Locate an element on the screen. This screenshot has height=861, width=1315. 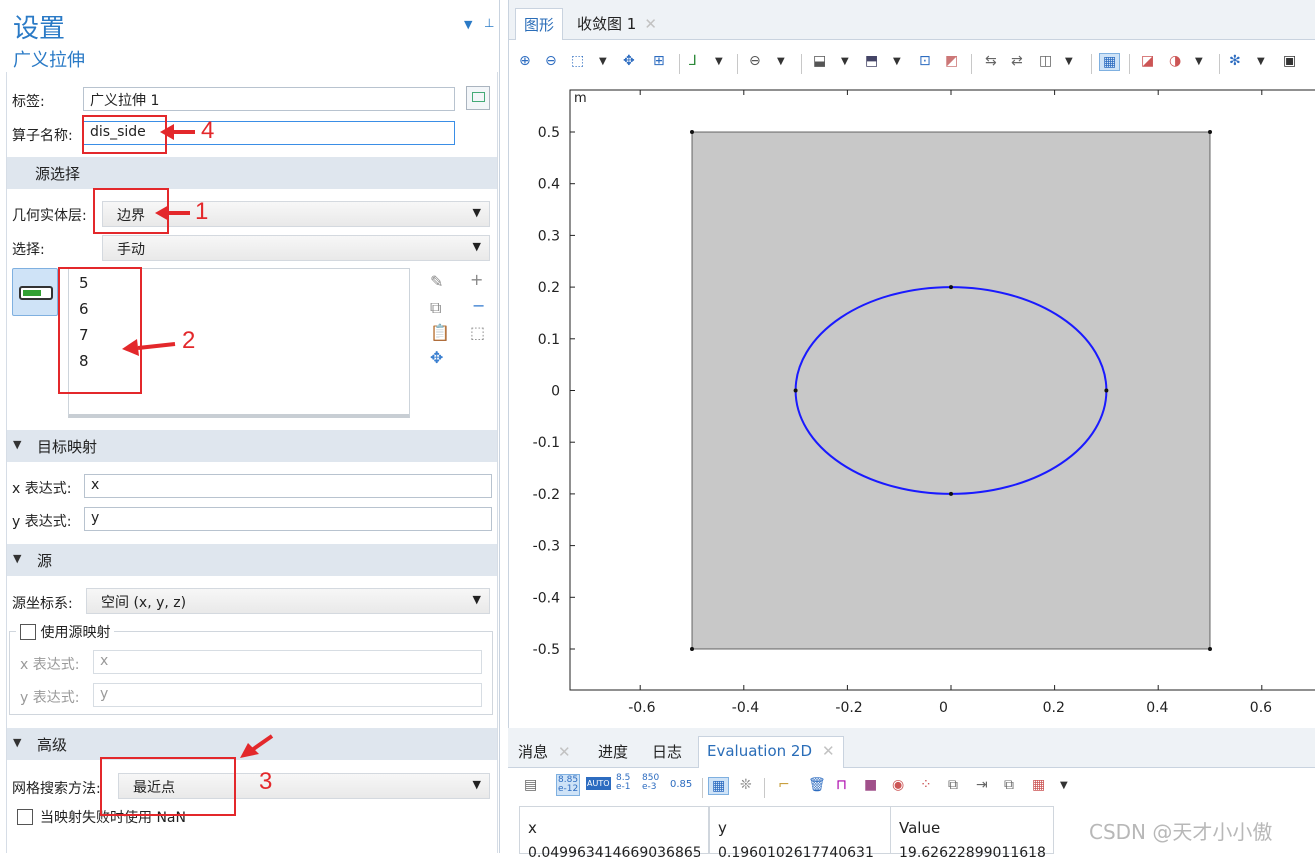
tab-label: 收敛图 1 is located at coordinates (607, 24).